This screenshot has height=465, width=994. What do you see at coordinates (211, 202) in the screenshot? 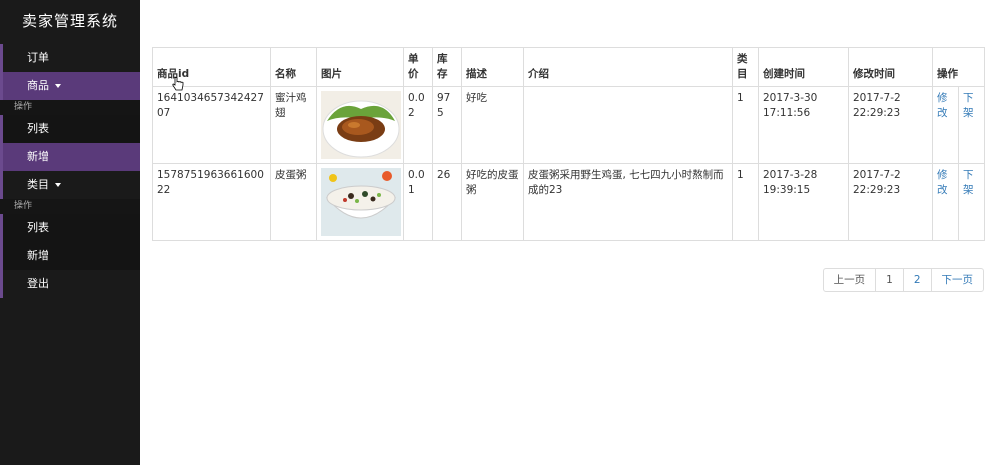
I see `cell-id: 157875196366160022` at bounding box center [211, 202].